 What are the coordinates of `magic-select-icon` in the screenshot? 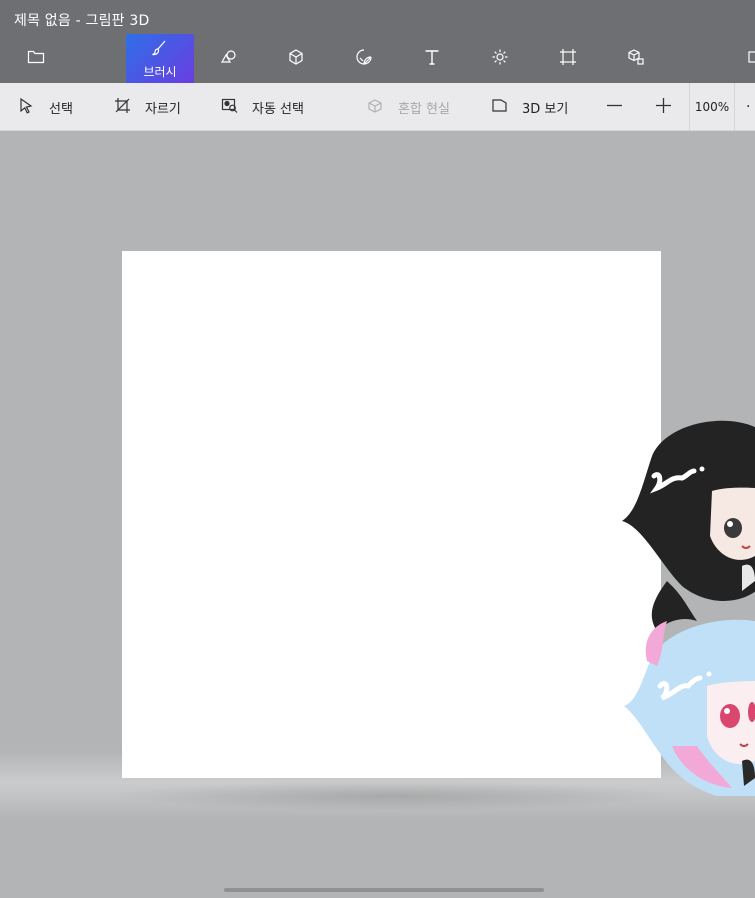 It's located at (236, 107).